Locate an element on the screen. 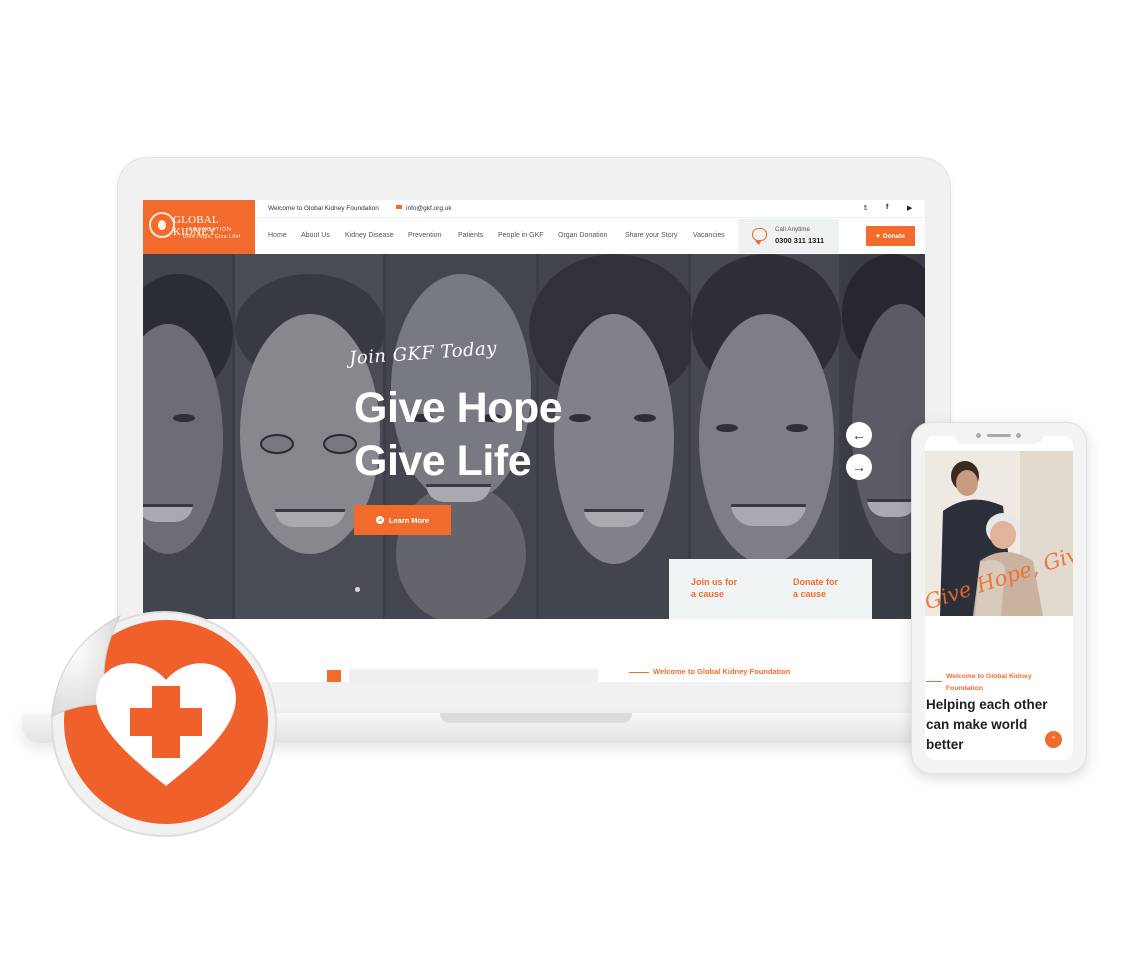 The height and width of the screenshot is (960, 1144). camera-icon is located at coordinates (978, 435).